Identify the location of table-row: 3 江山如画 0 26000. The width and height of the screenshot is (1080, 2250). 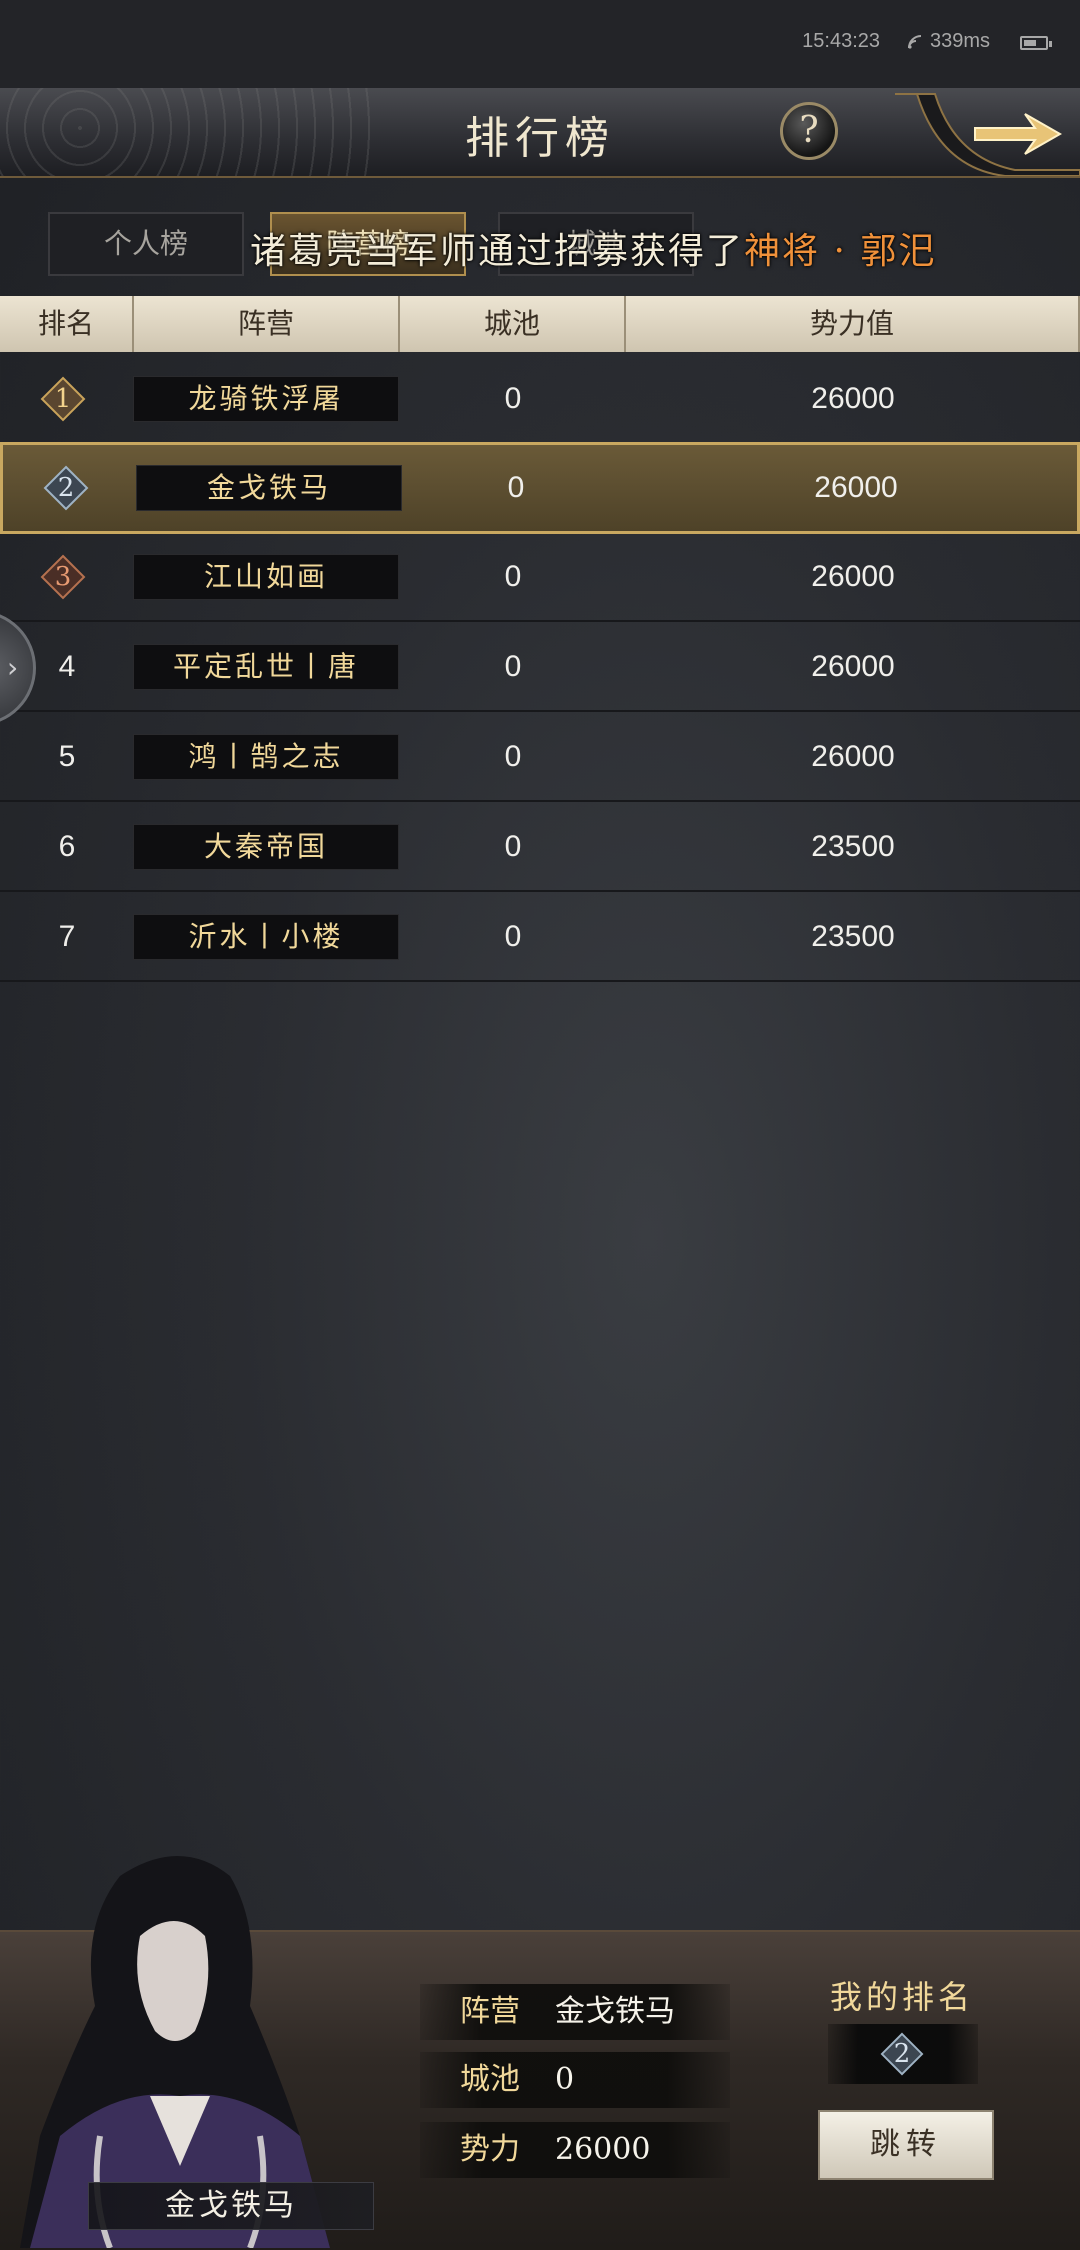
(540, 578).